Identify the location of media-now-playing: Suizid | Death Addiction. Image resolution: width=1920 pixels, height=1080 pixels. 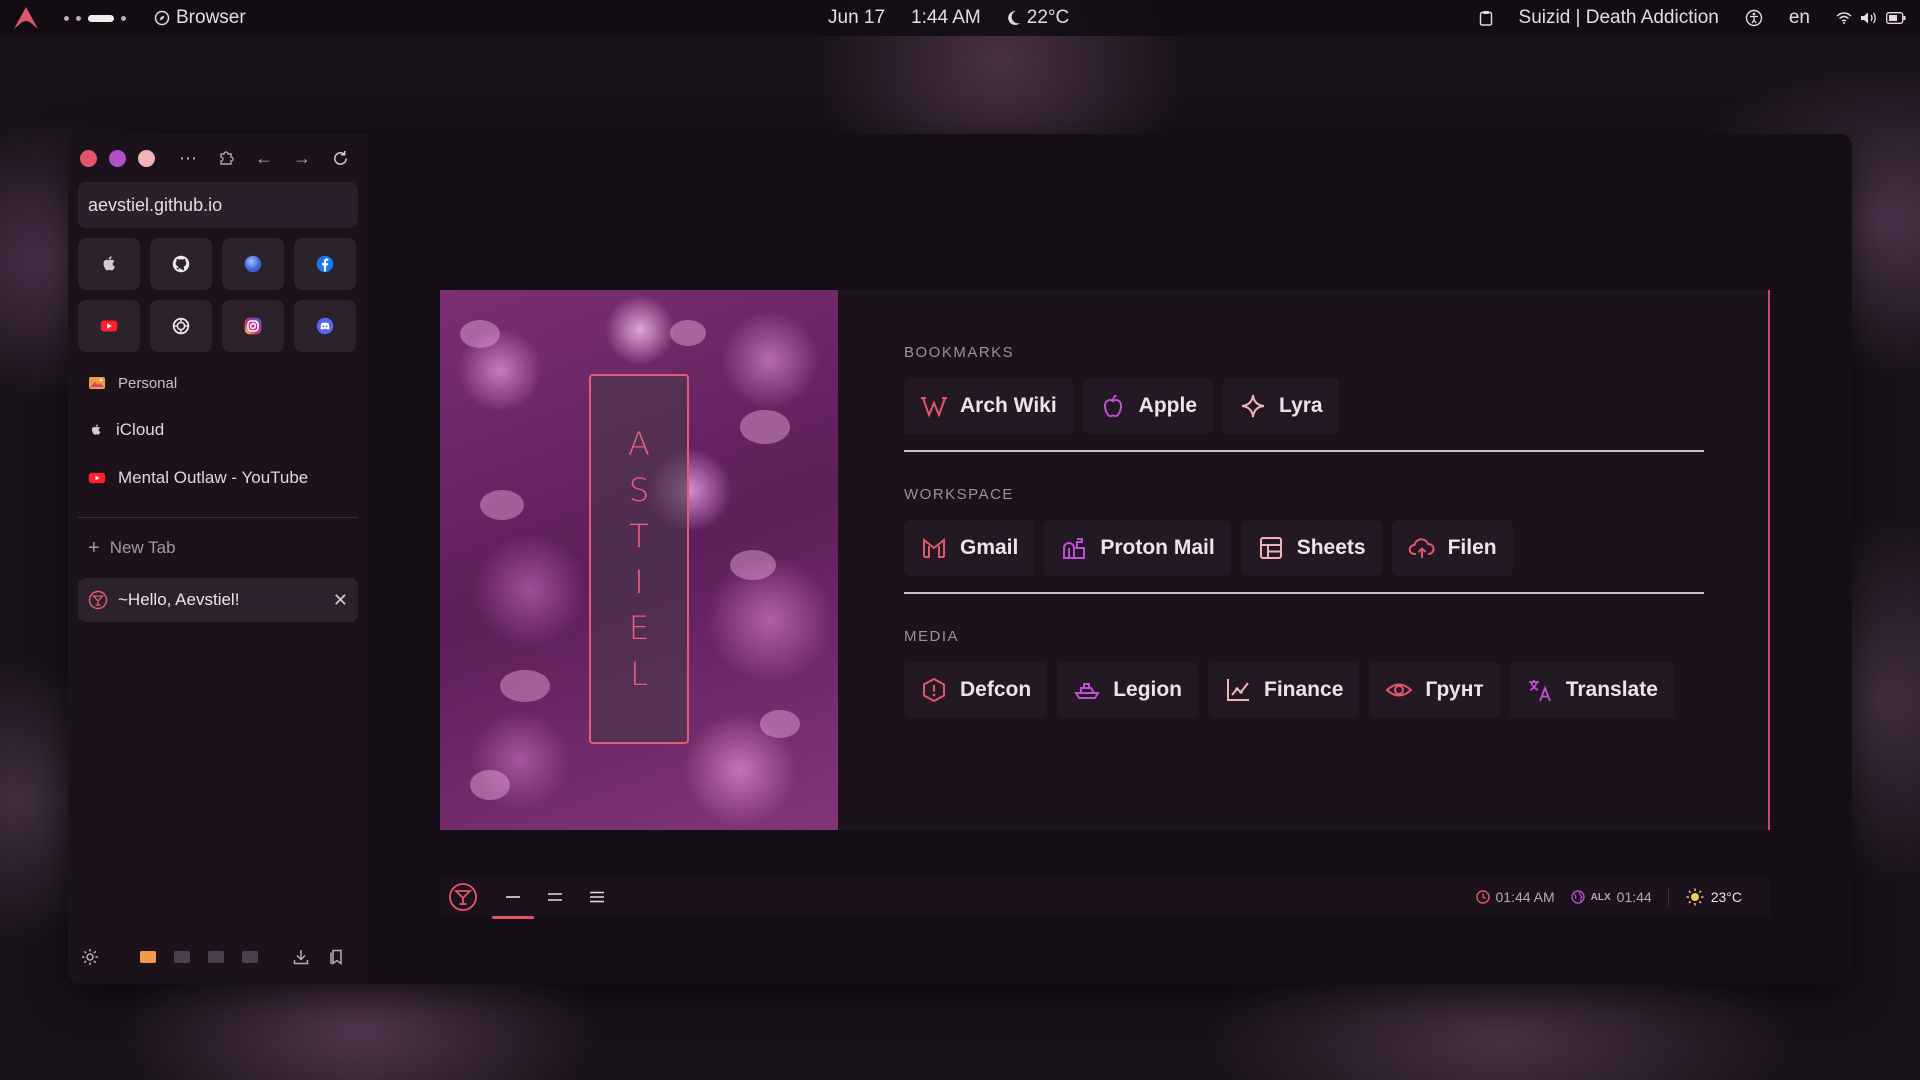
(1619, 18).